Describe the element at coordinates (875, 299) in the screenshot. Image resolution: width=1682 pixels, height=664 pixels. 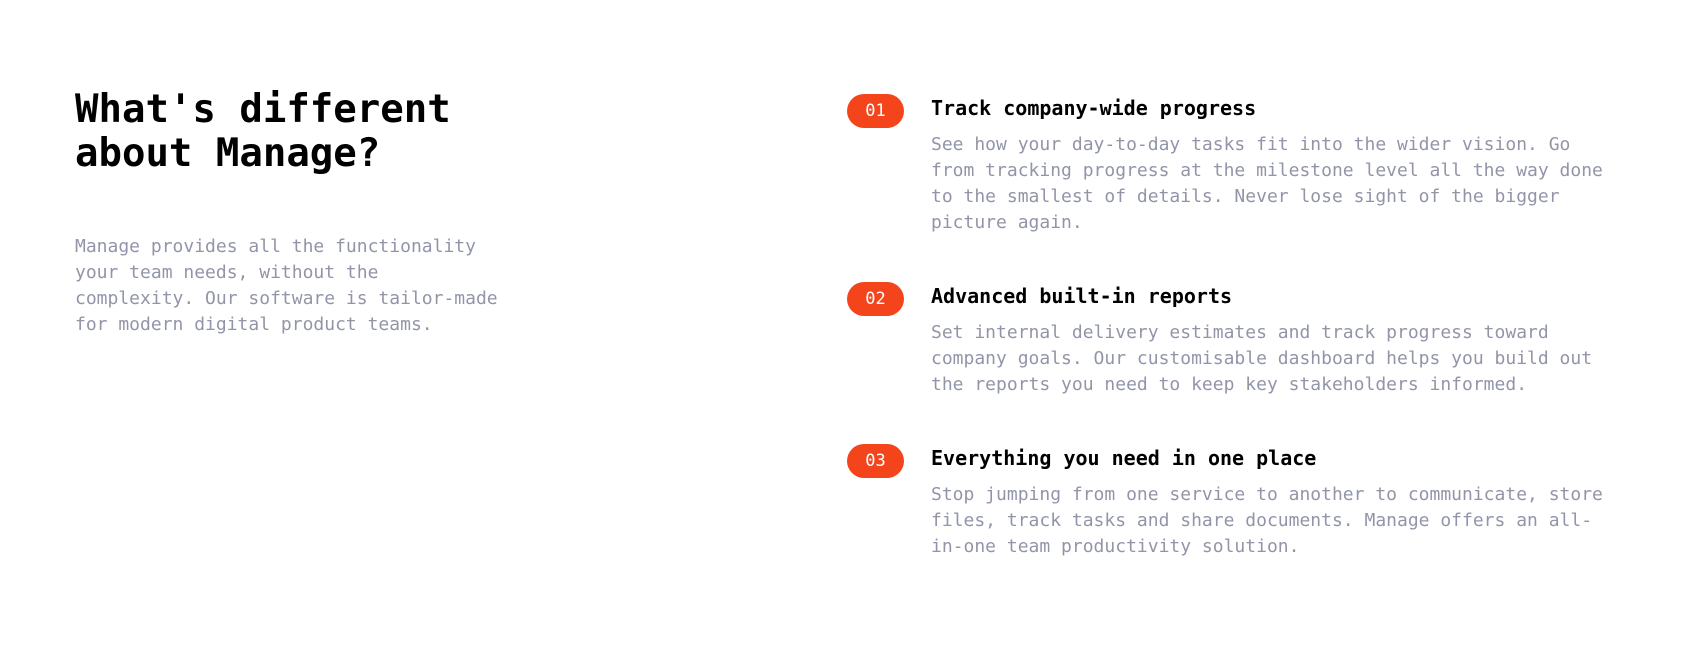
I see `feature-number-badge: 02` at that location.